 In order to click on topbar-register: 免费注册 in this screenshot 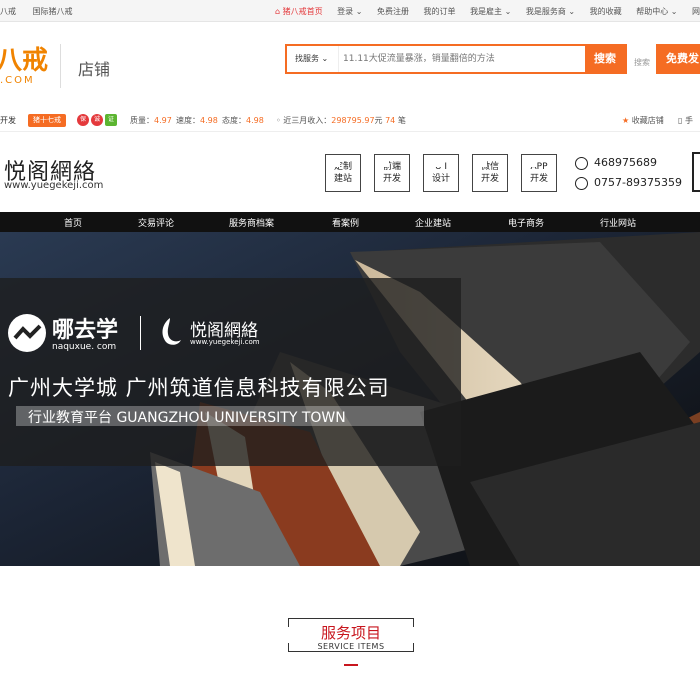, I will do `click(393, 11)`.